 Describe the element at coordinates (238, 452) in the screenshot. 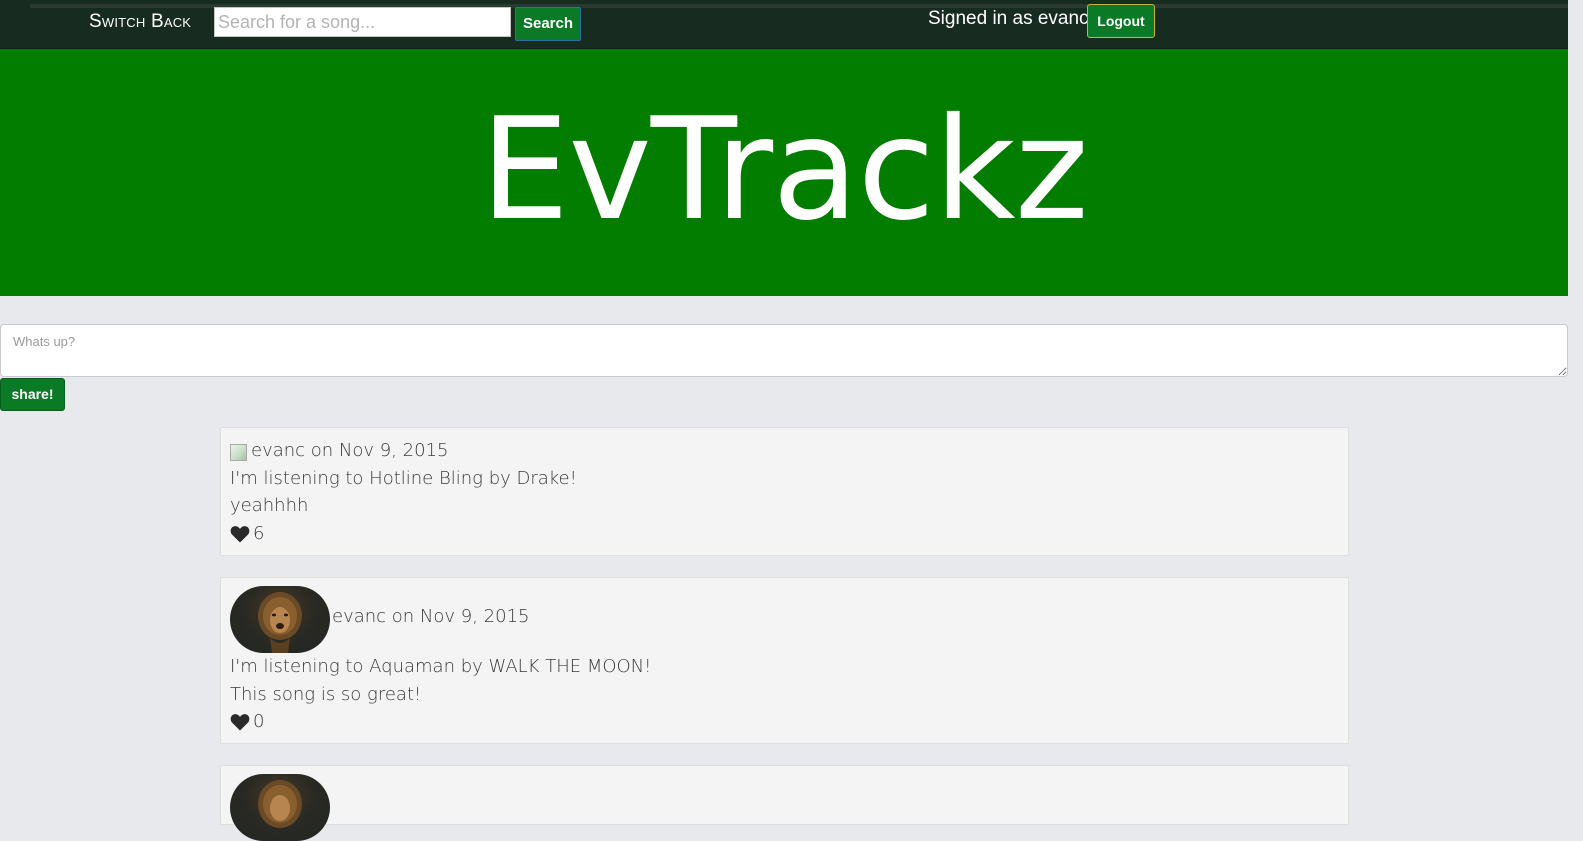

I see `broken-image-icon` at that location.